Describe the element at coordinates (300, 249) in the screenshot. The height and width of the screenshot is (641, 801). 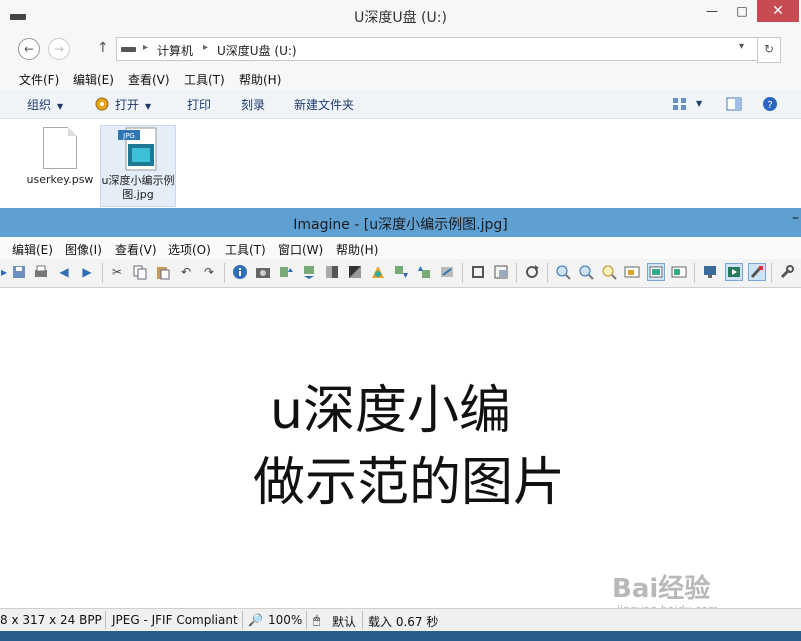
I see `menu-window: 窗口(W)` at that location.